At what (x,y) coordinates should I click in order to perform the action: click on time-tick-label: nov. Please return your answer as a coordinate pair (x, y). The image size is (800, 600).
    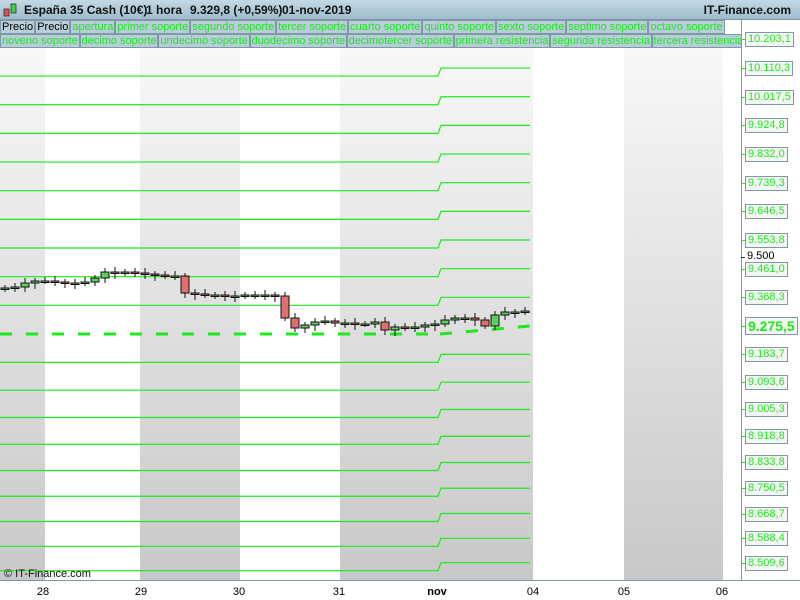
    Looking at the image, I should click on (437, 592).